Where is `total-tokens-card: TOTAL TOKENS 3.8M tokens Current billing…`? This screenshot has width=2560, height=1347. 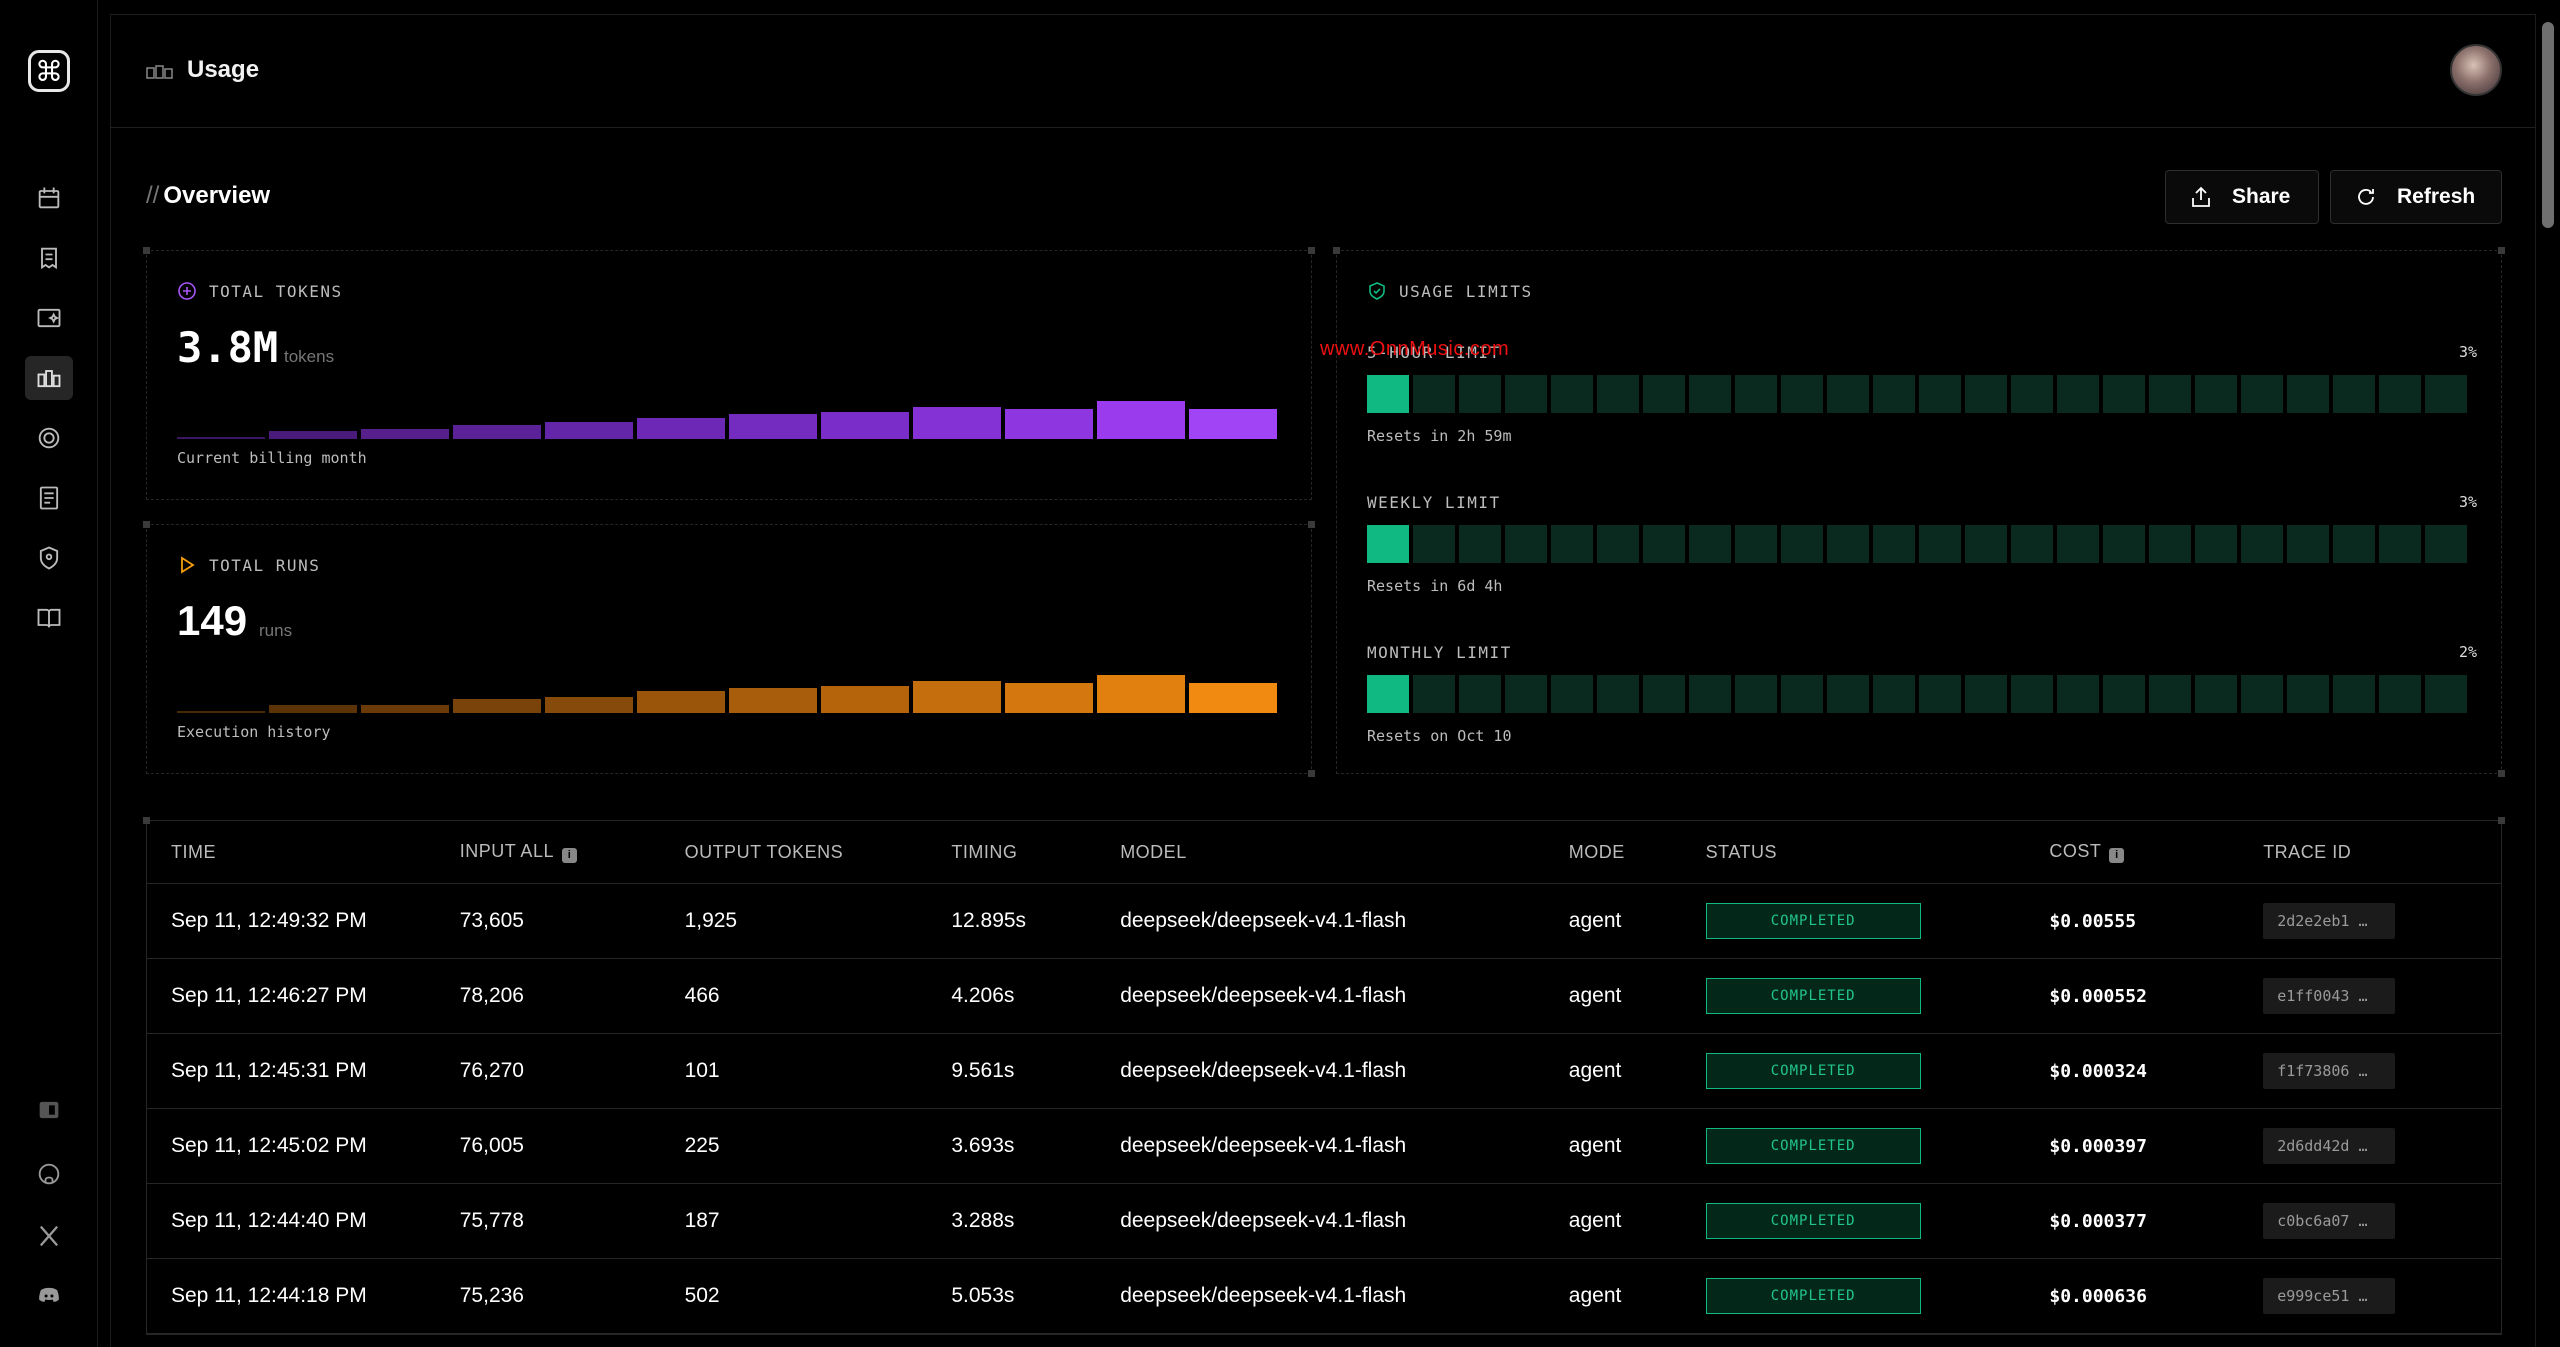
total-tokens-card: TOTAL TOKENS 3.8M tokens Current billing… is located at coordinates (729, 373).